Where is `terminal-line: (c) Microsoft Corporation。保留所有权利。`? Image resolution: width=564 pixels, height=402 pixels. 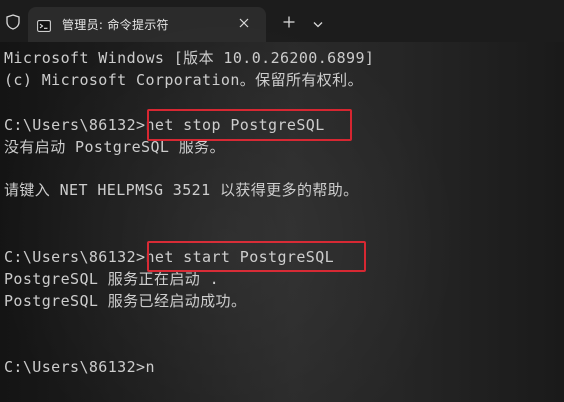 terminal-line: (c) Microsoft Corporation。保留所有权利。 is located at coordinates (183, 80).